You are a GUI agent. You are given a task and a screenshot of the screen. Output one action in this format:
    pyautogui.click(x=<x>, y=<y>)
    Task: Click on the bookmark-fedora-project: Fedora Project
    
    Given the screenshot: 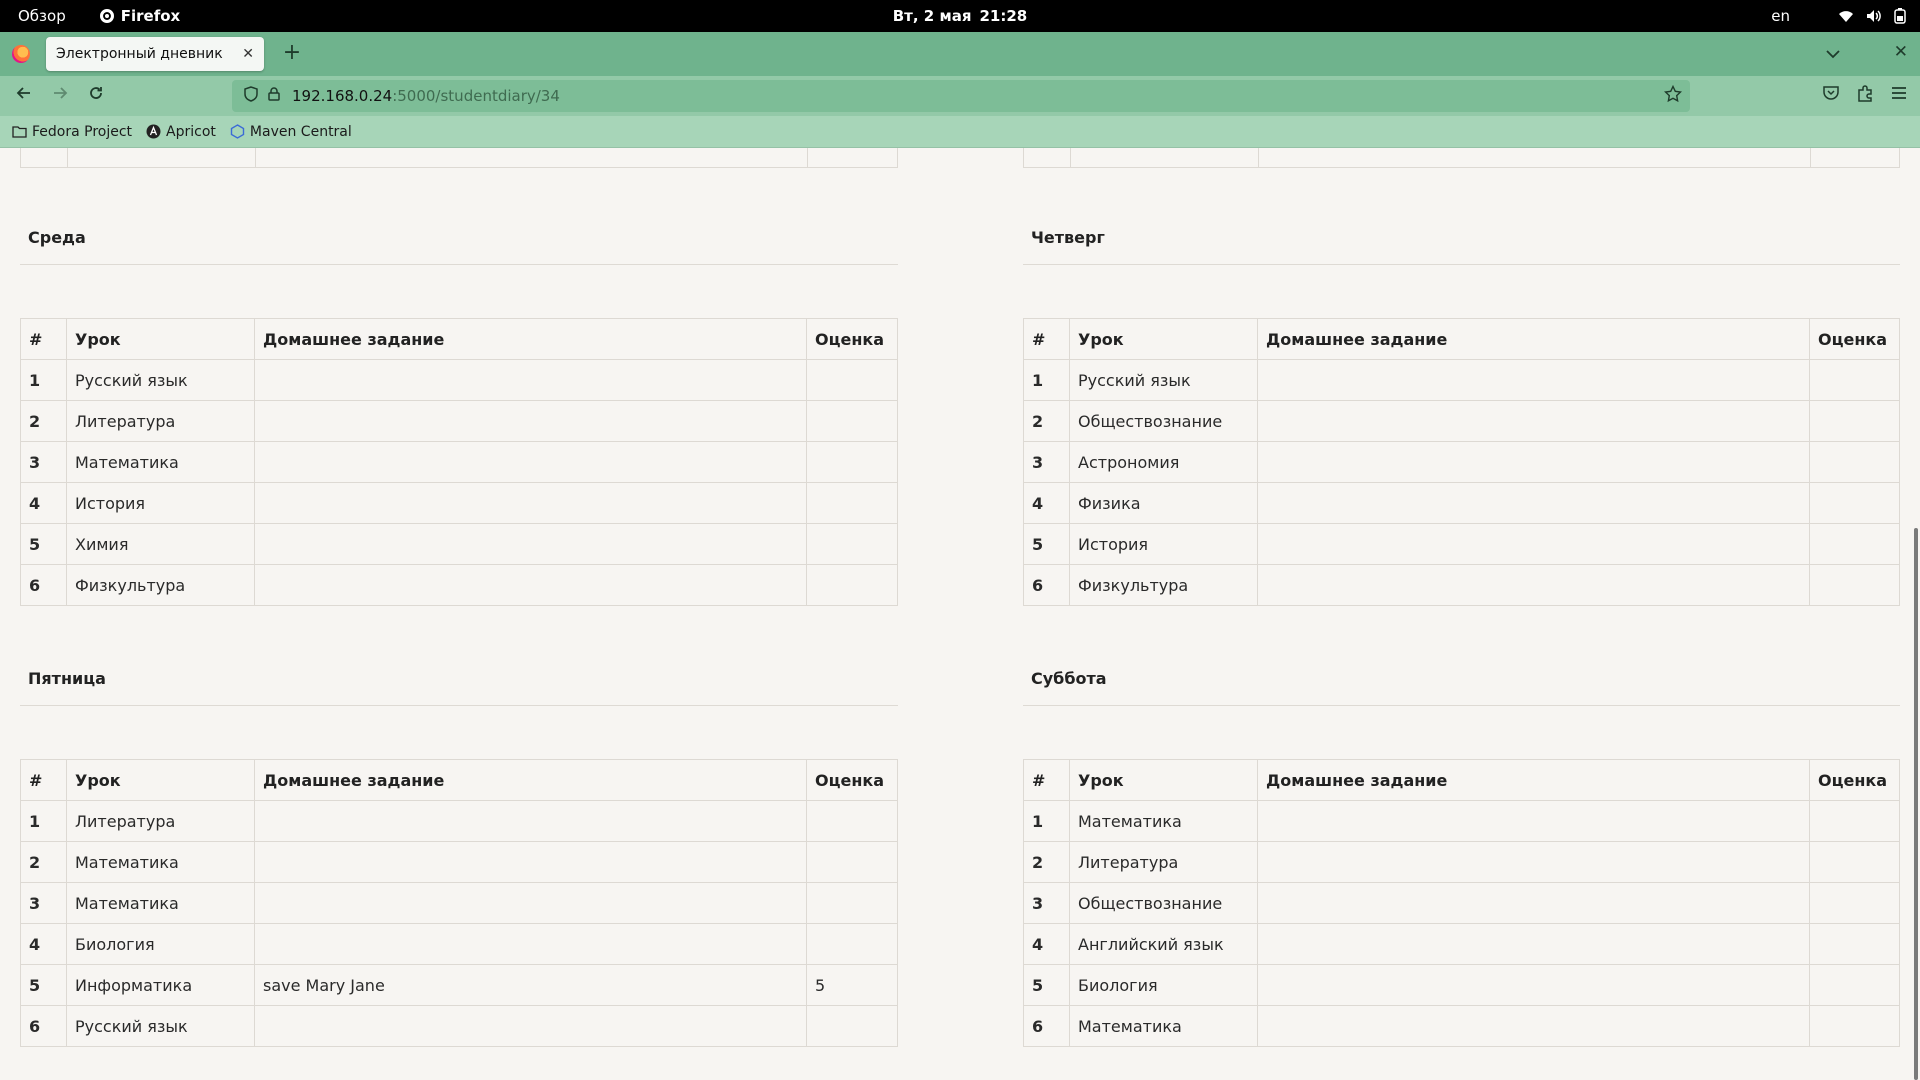 What is the action you would take?
    pyautogui.click(x=72, y=132)
    